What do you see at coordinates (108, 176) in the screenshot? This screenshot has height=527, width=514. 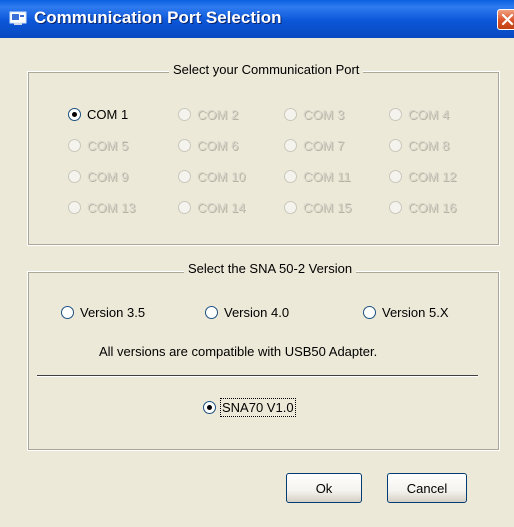 I see `com-9-label: COM 9` at bounding box center [108, 176].